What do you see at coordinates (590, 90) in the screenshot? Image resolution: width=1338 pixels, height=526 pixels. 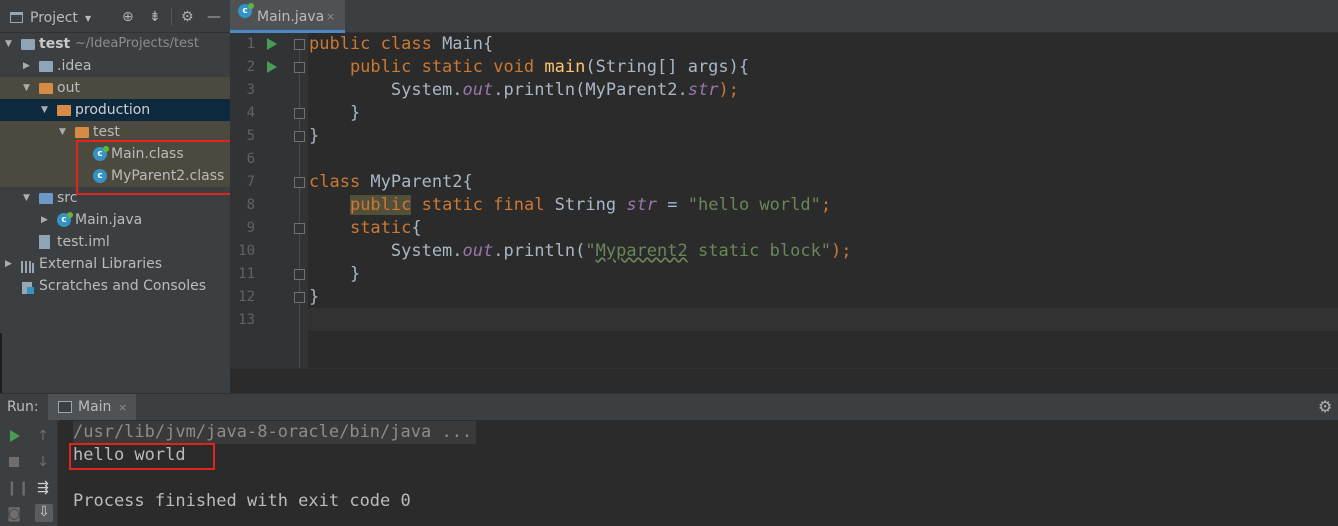 I see `code-text: .println(MyParent2.` at bounding box center [590, 90].